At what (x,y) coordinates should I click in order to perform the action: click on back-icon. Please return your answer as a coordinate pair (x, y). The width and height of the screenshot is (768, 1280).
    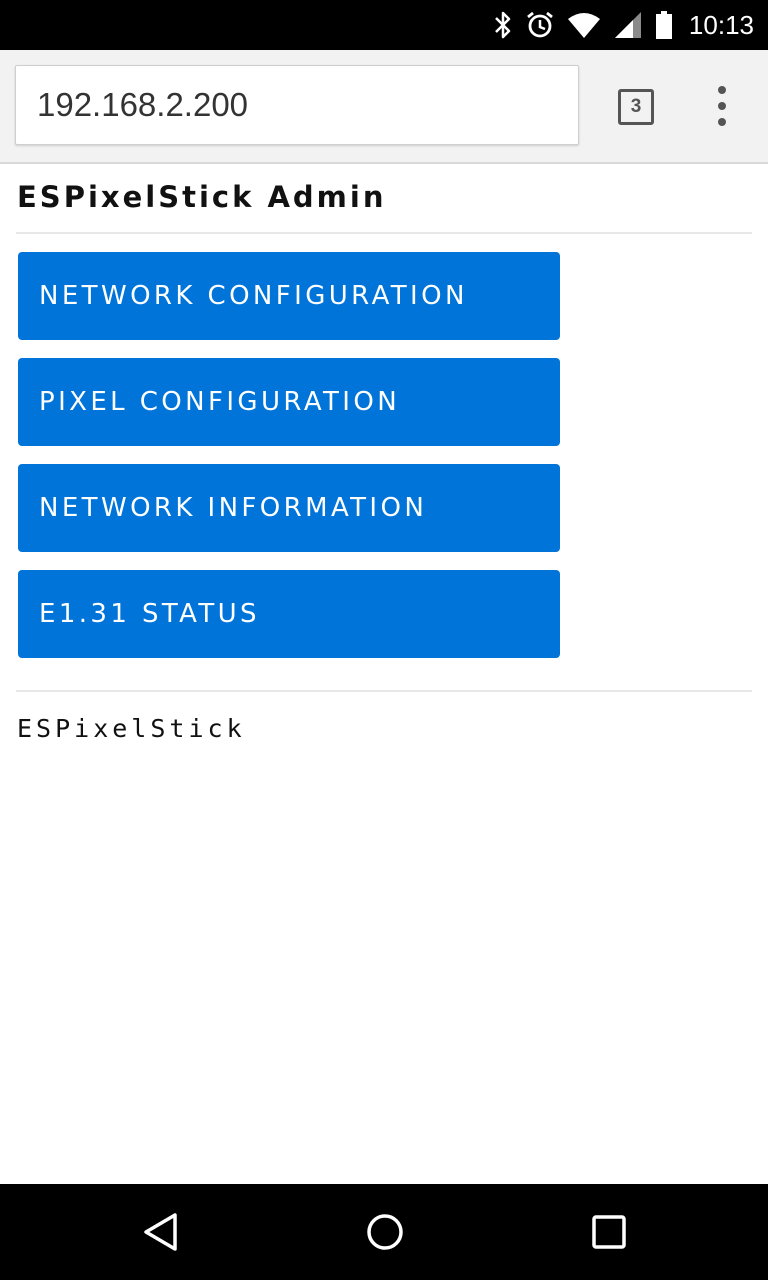
    Looking at the image, I should click on (160, 1232).